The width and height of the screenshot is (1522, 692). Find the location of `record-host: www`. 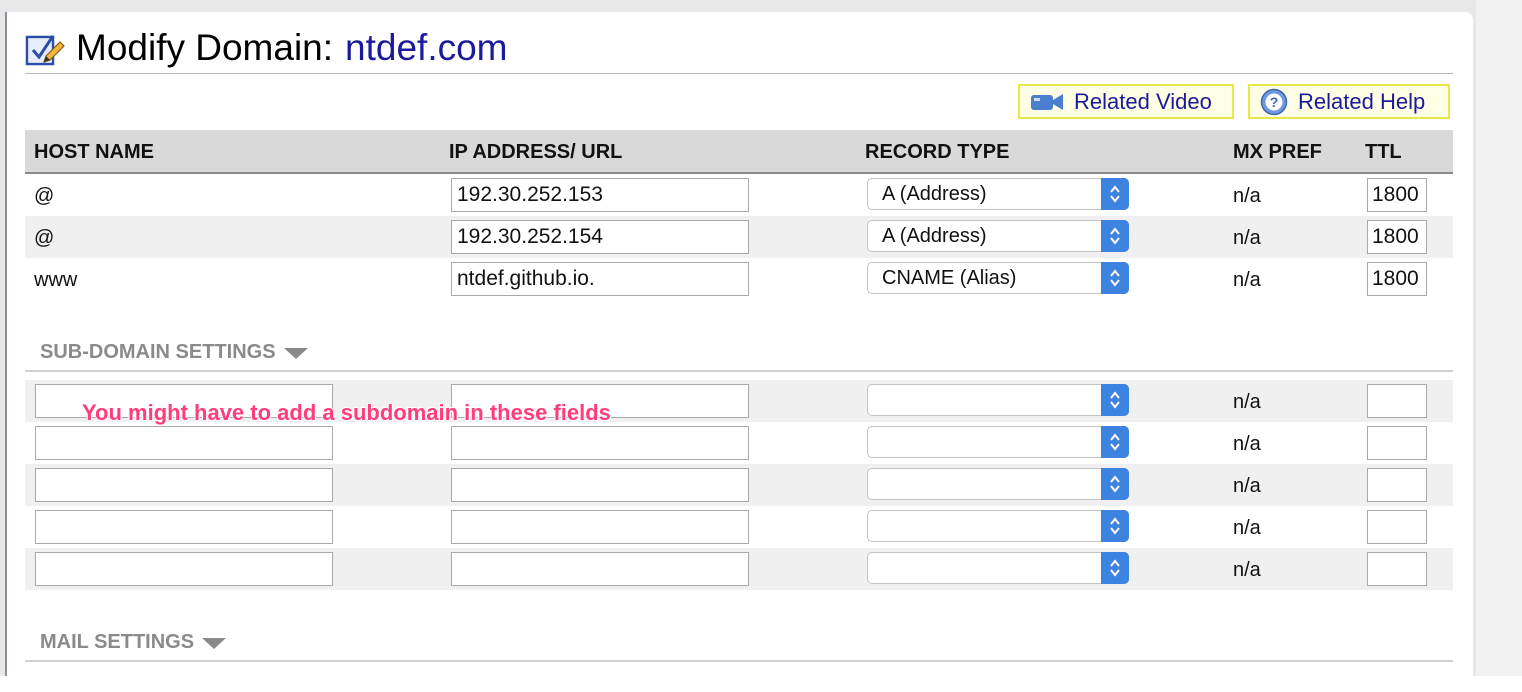

record-host: www is located at coordinates (56, 280).